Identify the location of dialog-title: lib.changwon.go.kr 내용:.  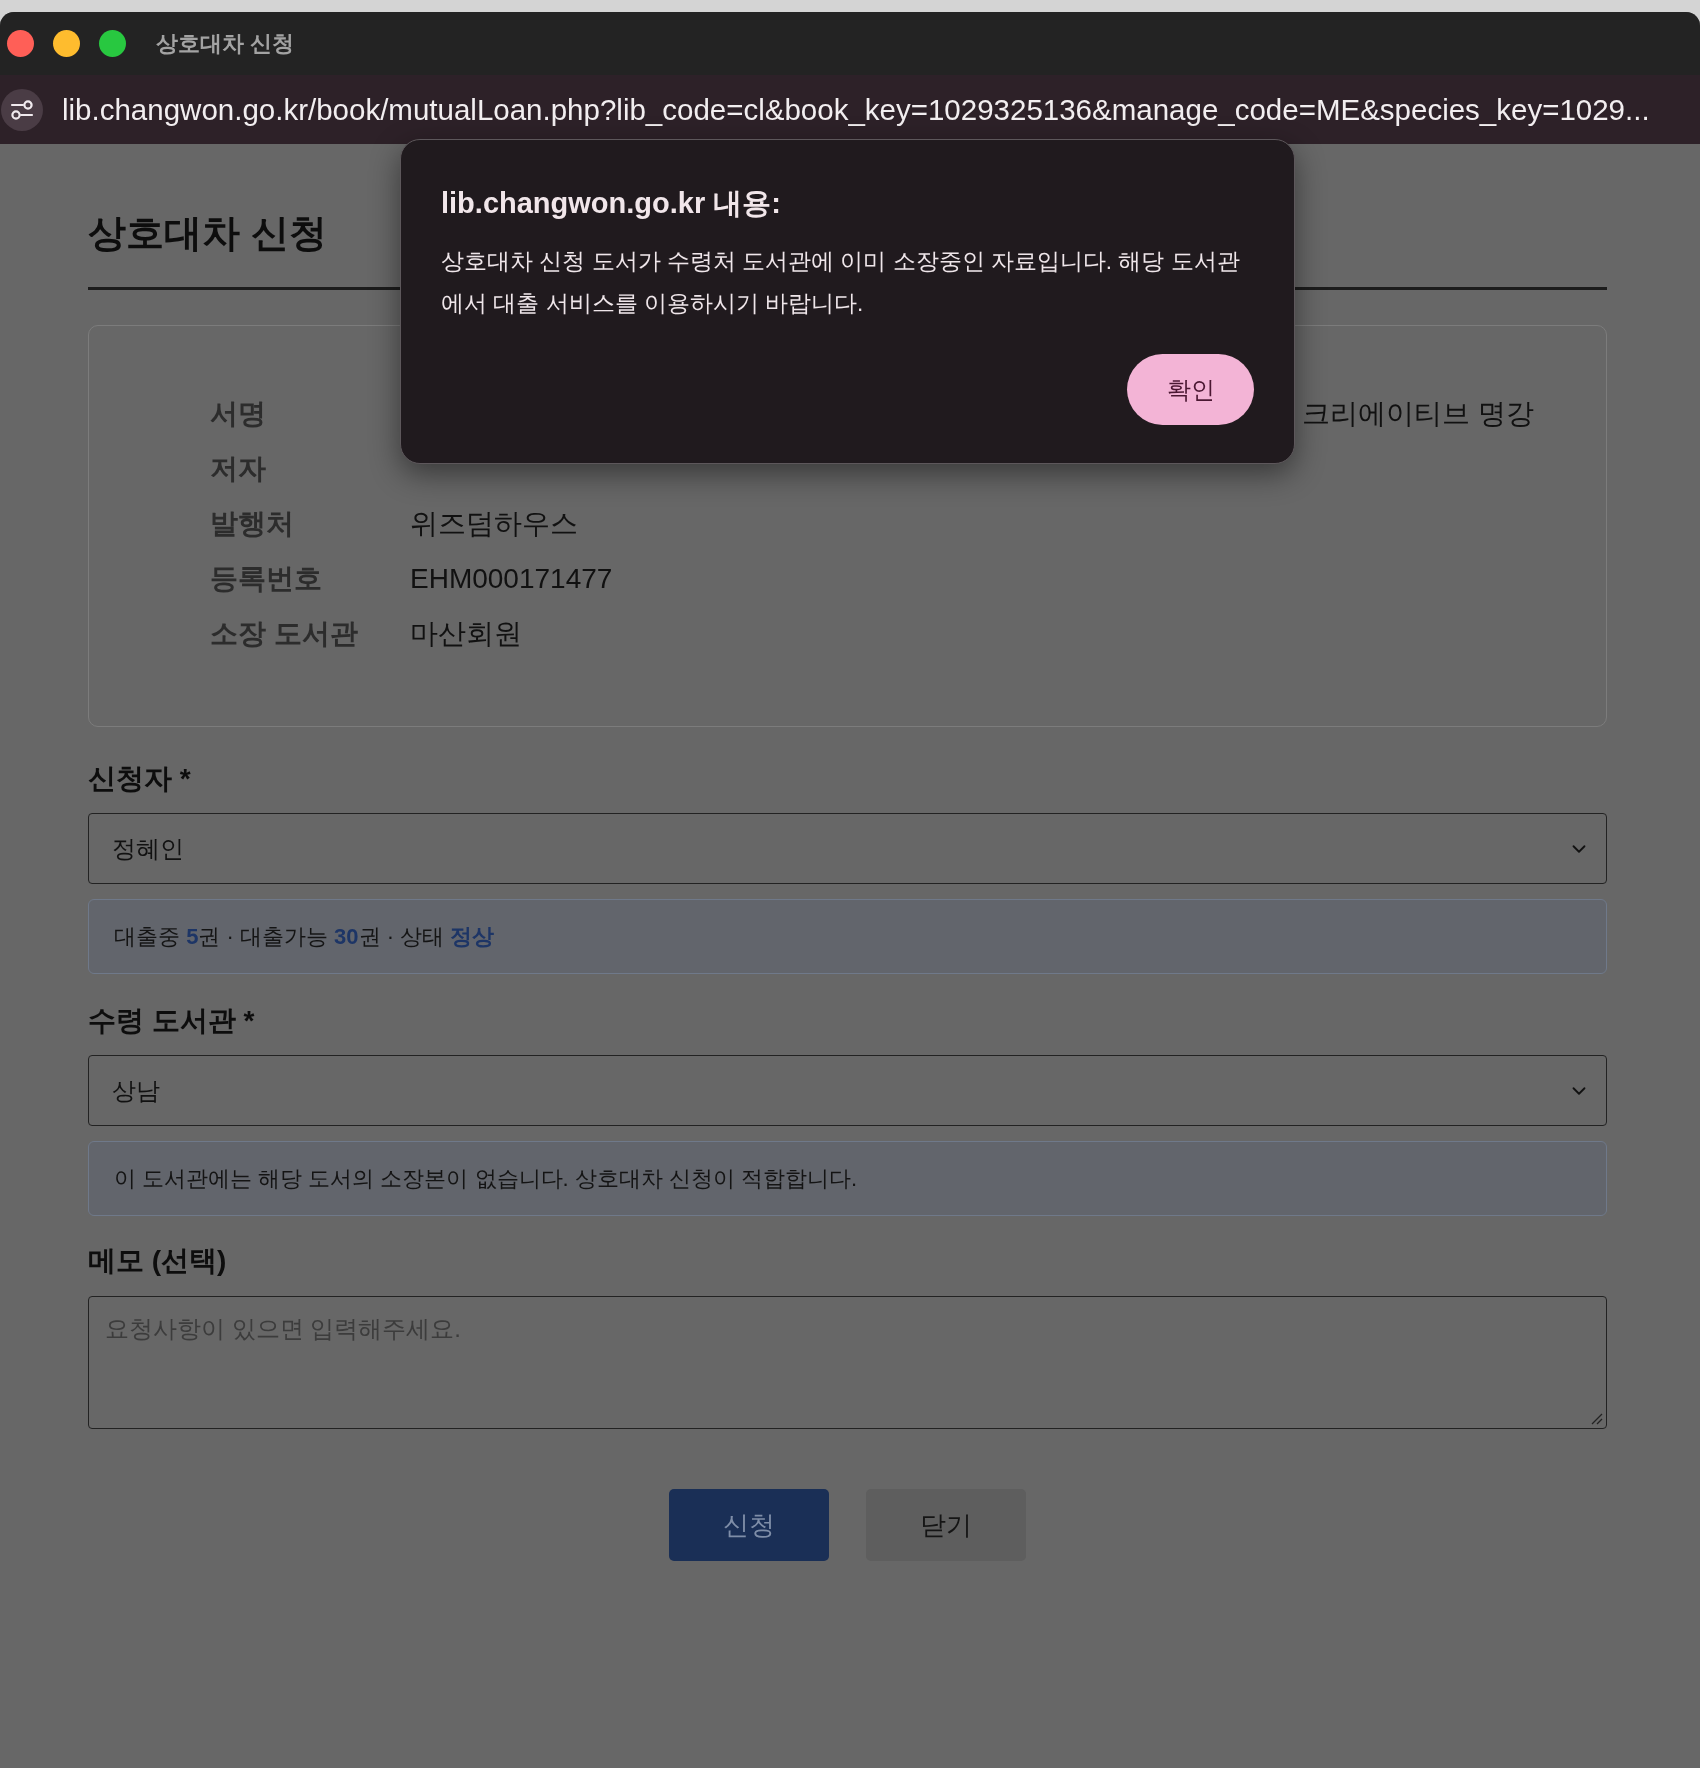
(611, 203).